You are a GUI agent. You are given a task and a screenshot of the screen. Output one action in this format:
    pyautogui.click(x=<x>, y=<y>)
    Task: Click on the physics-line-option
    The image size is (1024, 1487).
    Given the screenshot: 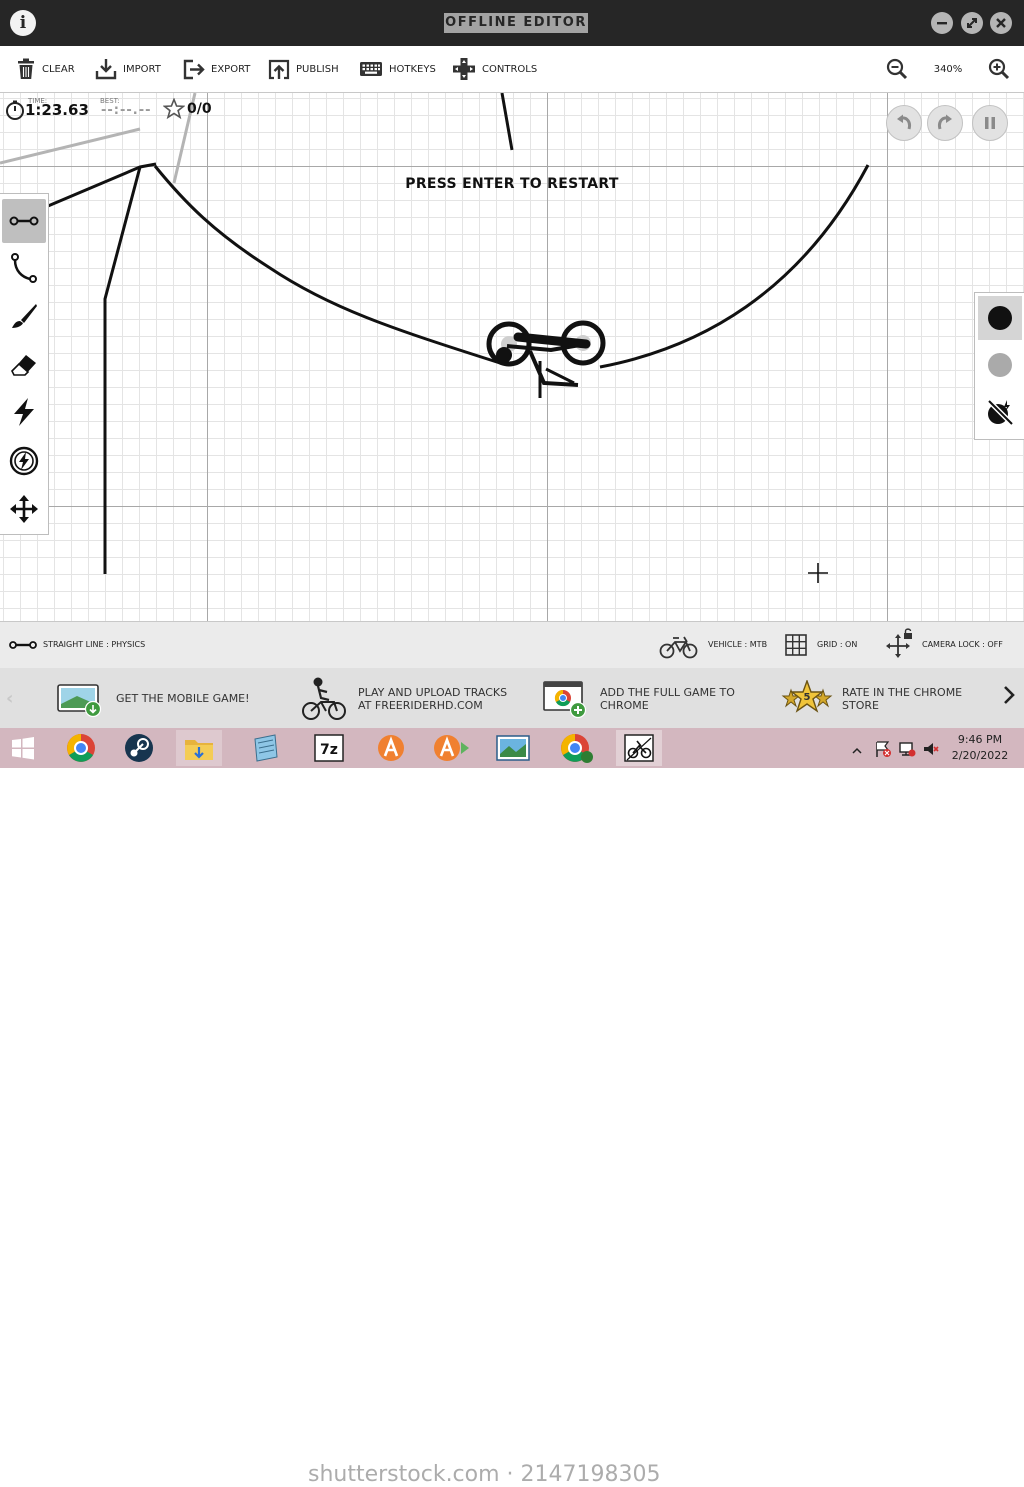 What is the action you would take?
    pyautogui.click(x=1000, y=318)
    